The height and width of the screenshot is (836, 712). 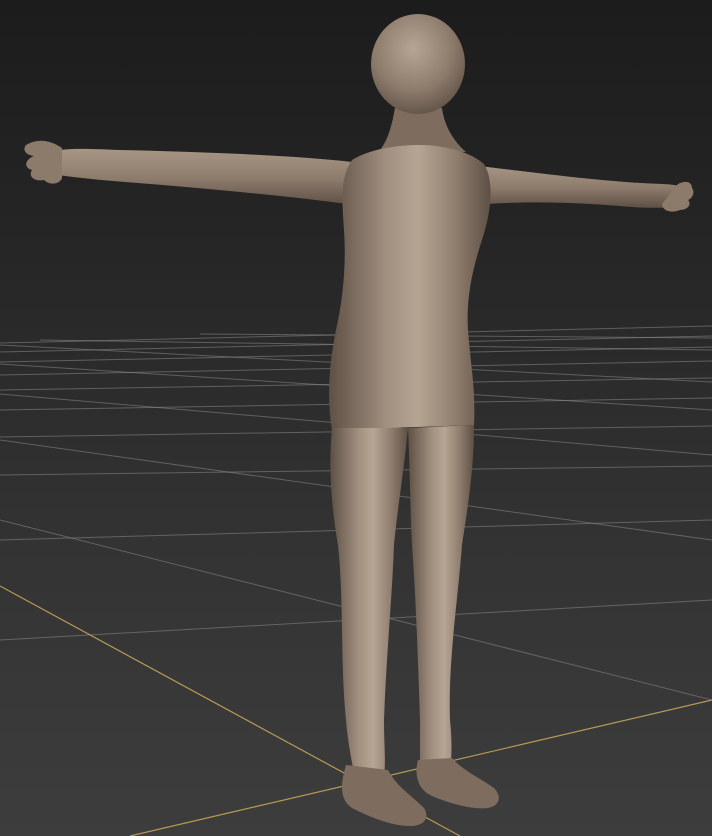 I want to click on model-torso, so click(x=410, y=287).